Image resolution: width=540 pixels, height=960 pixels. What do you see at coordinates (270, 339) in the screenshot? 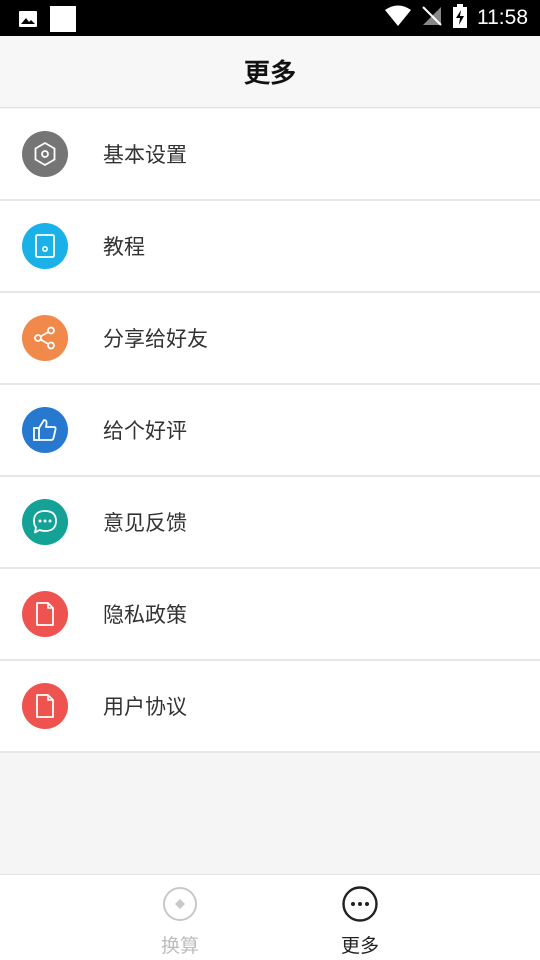
I see `menu-item-share: 分享给好友` at bounding box center [270, 339].